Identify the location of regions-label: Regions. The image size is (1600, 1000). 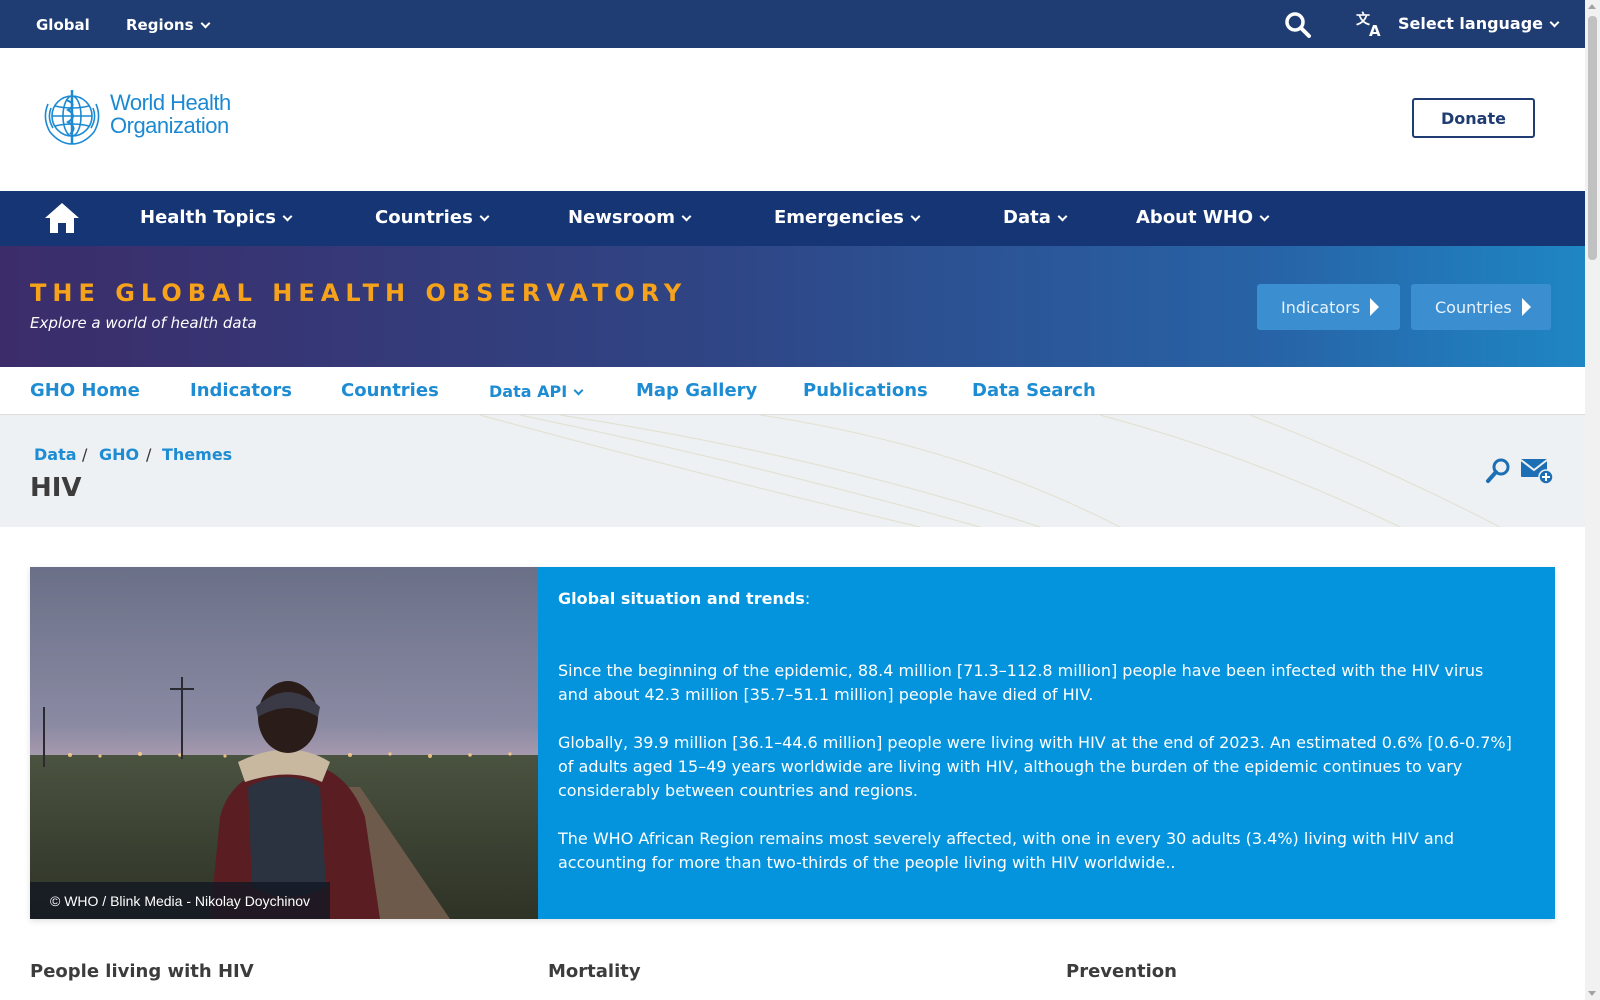
(160, 25).